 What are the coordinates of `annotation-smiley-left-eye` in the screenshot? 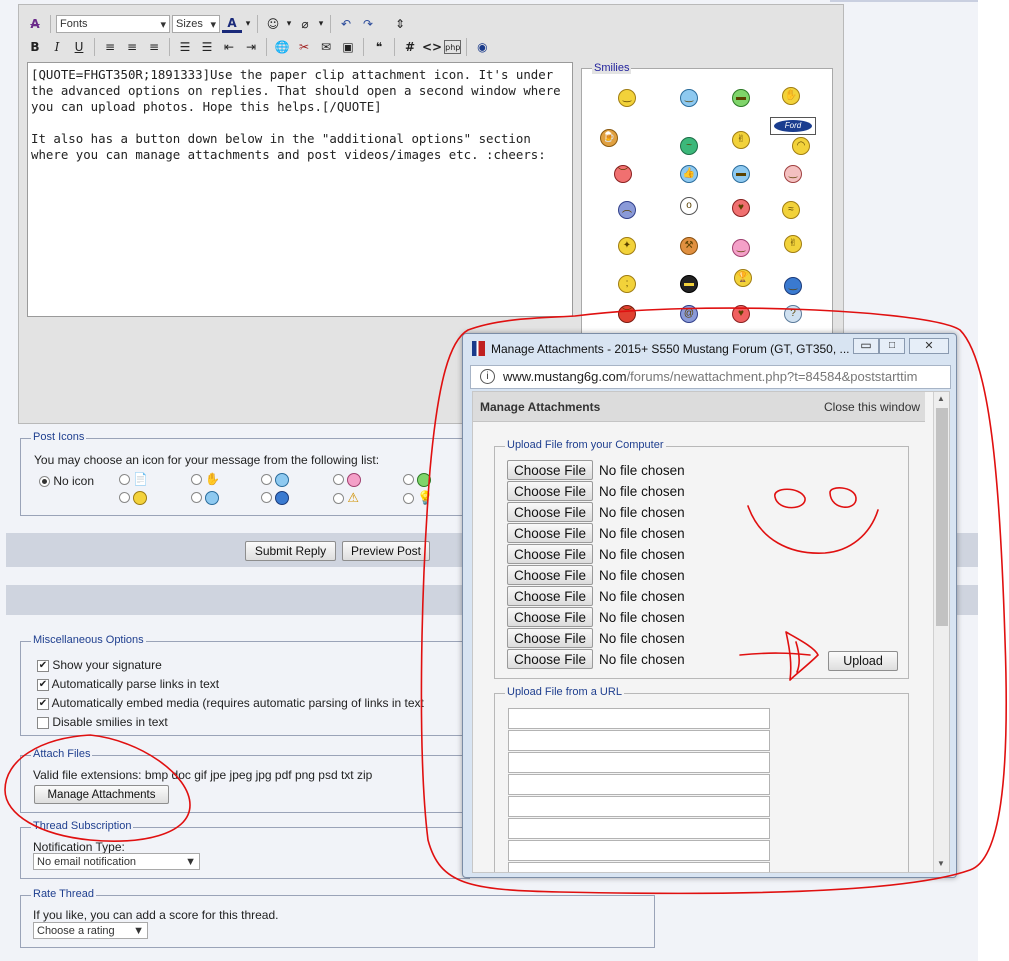 It's located at (790, 498).